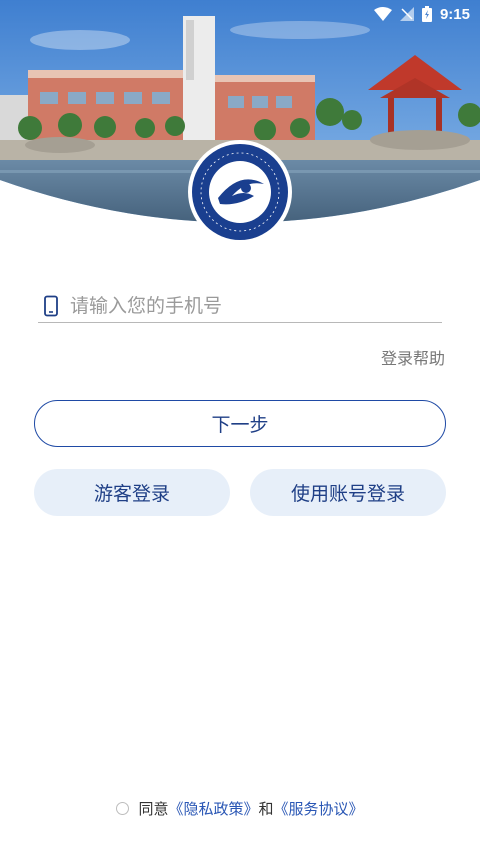 The width and height of the screenshot is (480, 853). What do you see at coordinates (123, 808) in the screenshot?
I see `agree-radio` at bounding box center [123, 808].